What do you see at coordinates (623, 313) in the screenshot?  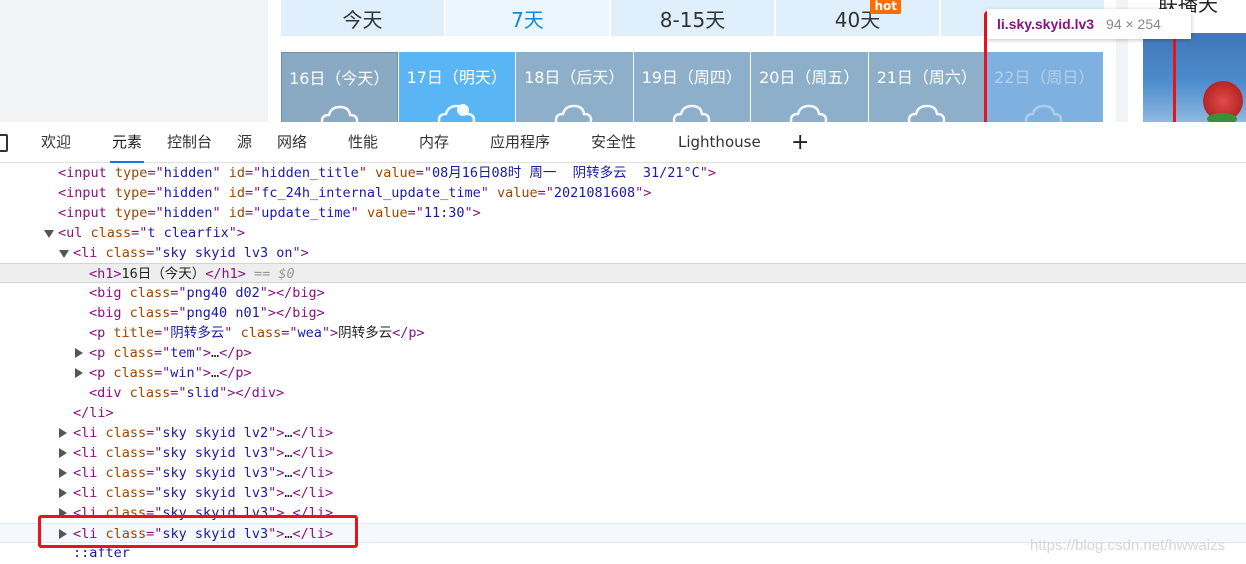 I see `dom-tree-line: <big class="png40 n01"></big>` at bounding box center [623, 313].